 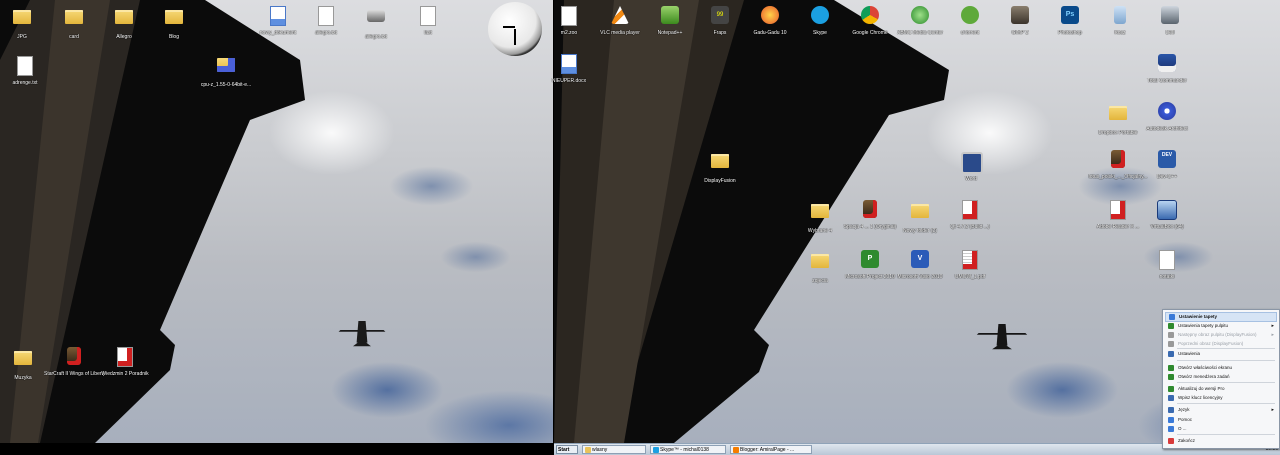 I want to click on icon-notatki: notatki, so click(x=1167, y=264).